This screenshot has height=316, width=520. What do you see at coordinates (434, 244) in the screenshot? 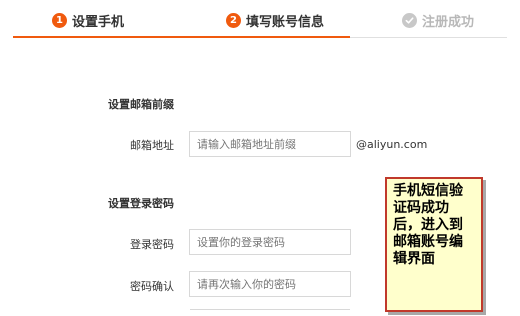
I see `annotation-note: 手机短信验证码成功后，进入到邮箱账号编辑界面` at bounding box center [434, 244].